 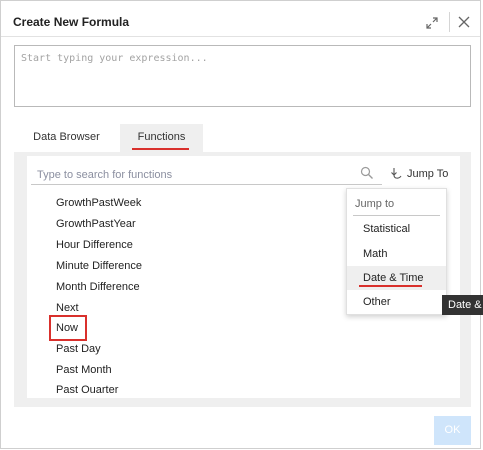 What do you see at coordinates (66, 138) in the screenshot?
I see `tab-data-browser: Data Browser` at bounding box center [66, 138].